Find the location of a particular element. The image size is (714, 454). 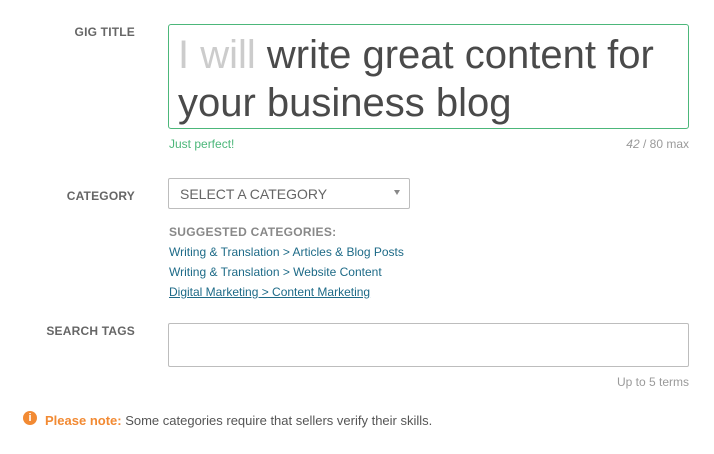

gig-title-status: Just perfect! is located at coordinates (202, 144).